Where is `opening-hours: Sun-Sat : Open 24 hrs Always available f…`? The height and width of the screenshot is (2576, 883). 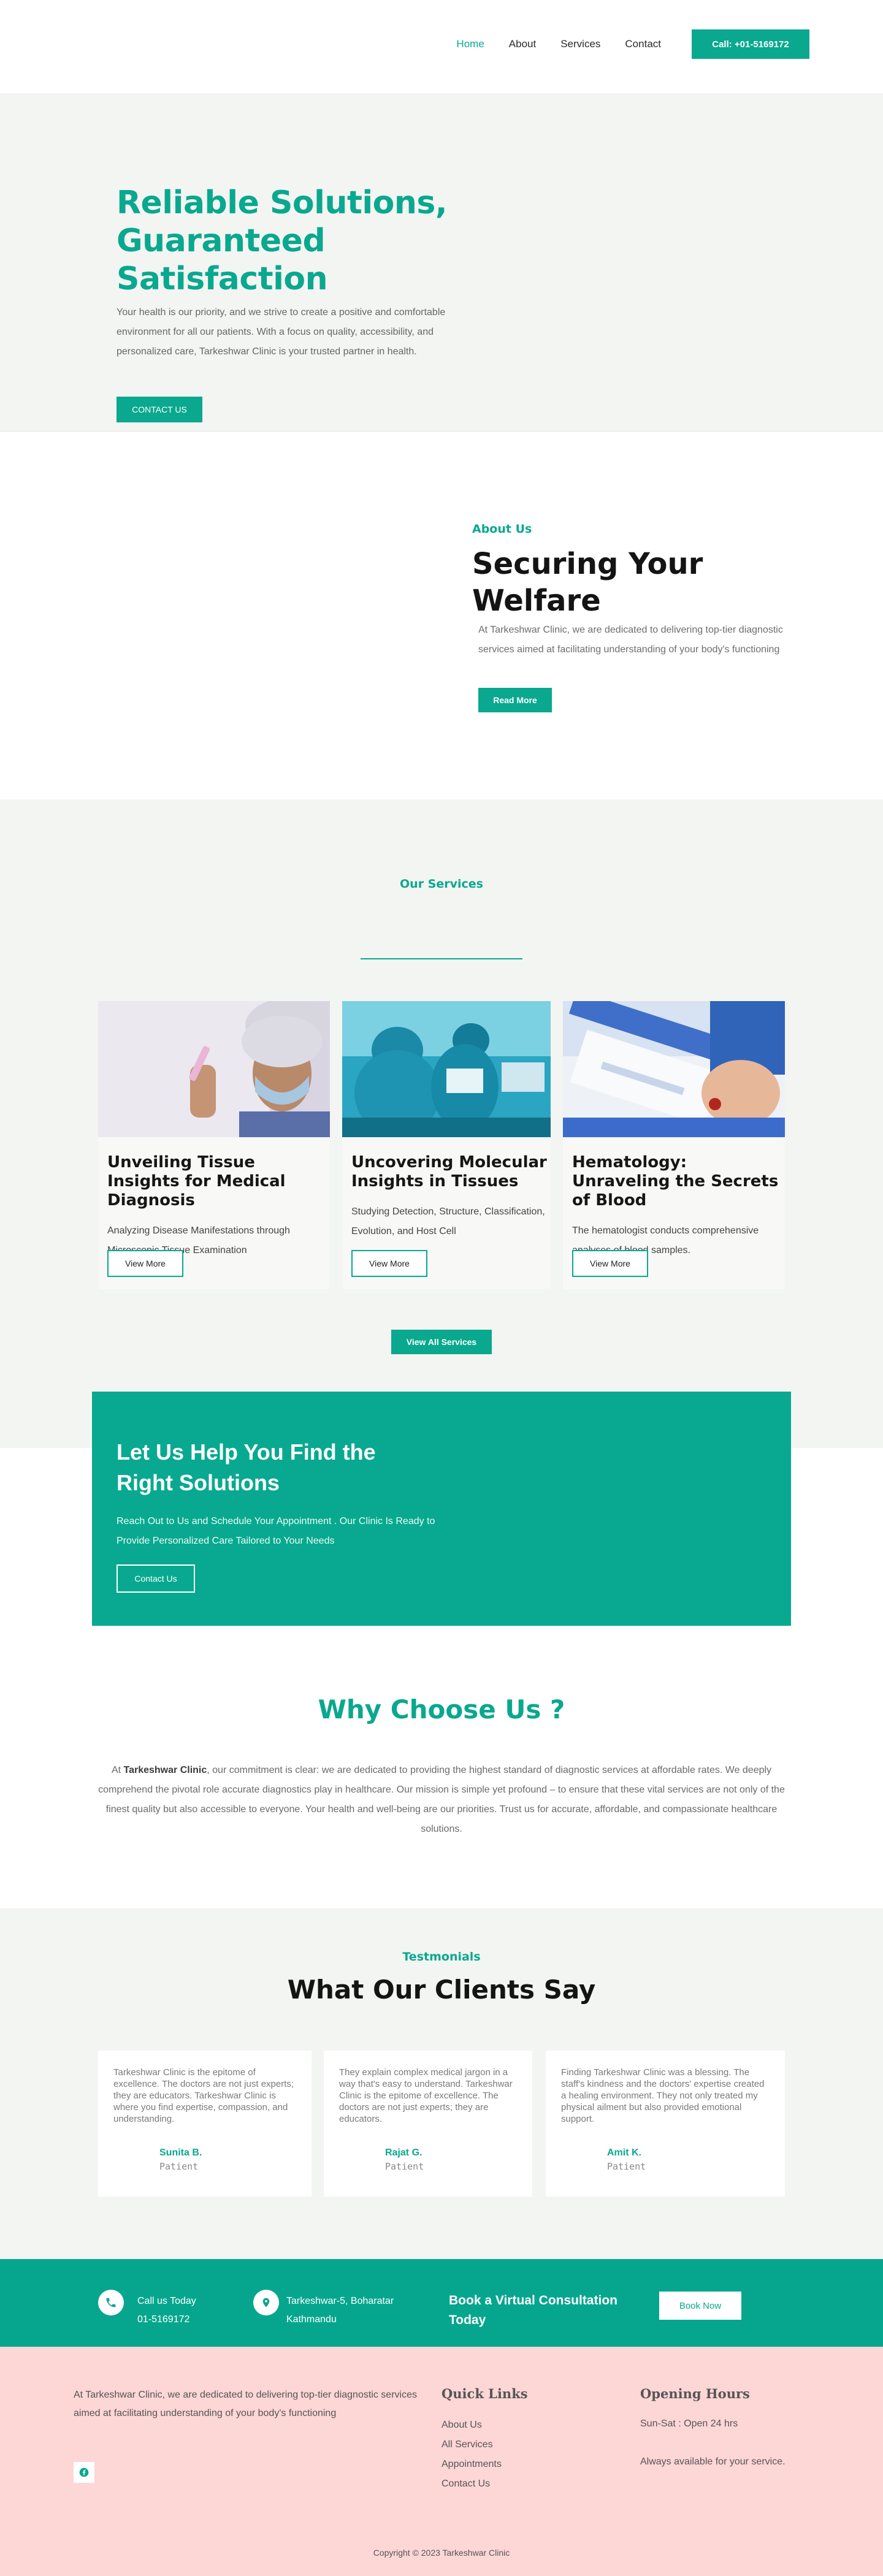 opening-hours: Sun-Sat : Open 24 hrs Always available f… is located at coordinates (713, 2443).